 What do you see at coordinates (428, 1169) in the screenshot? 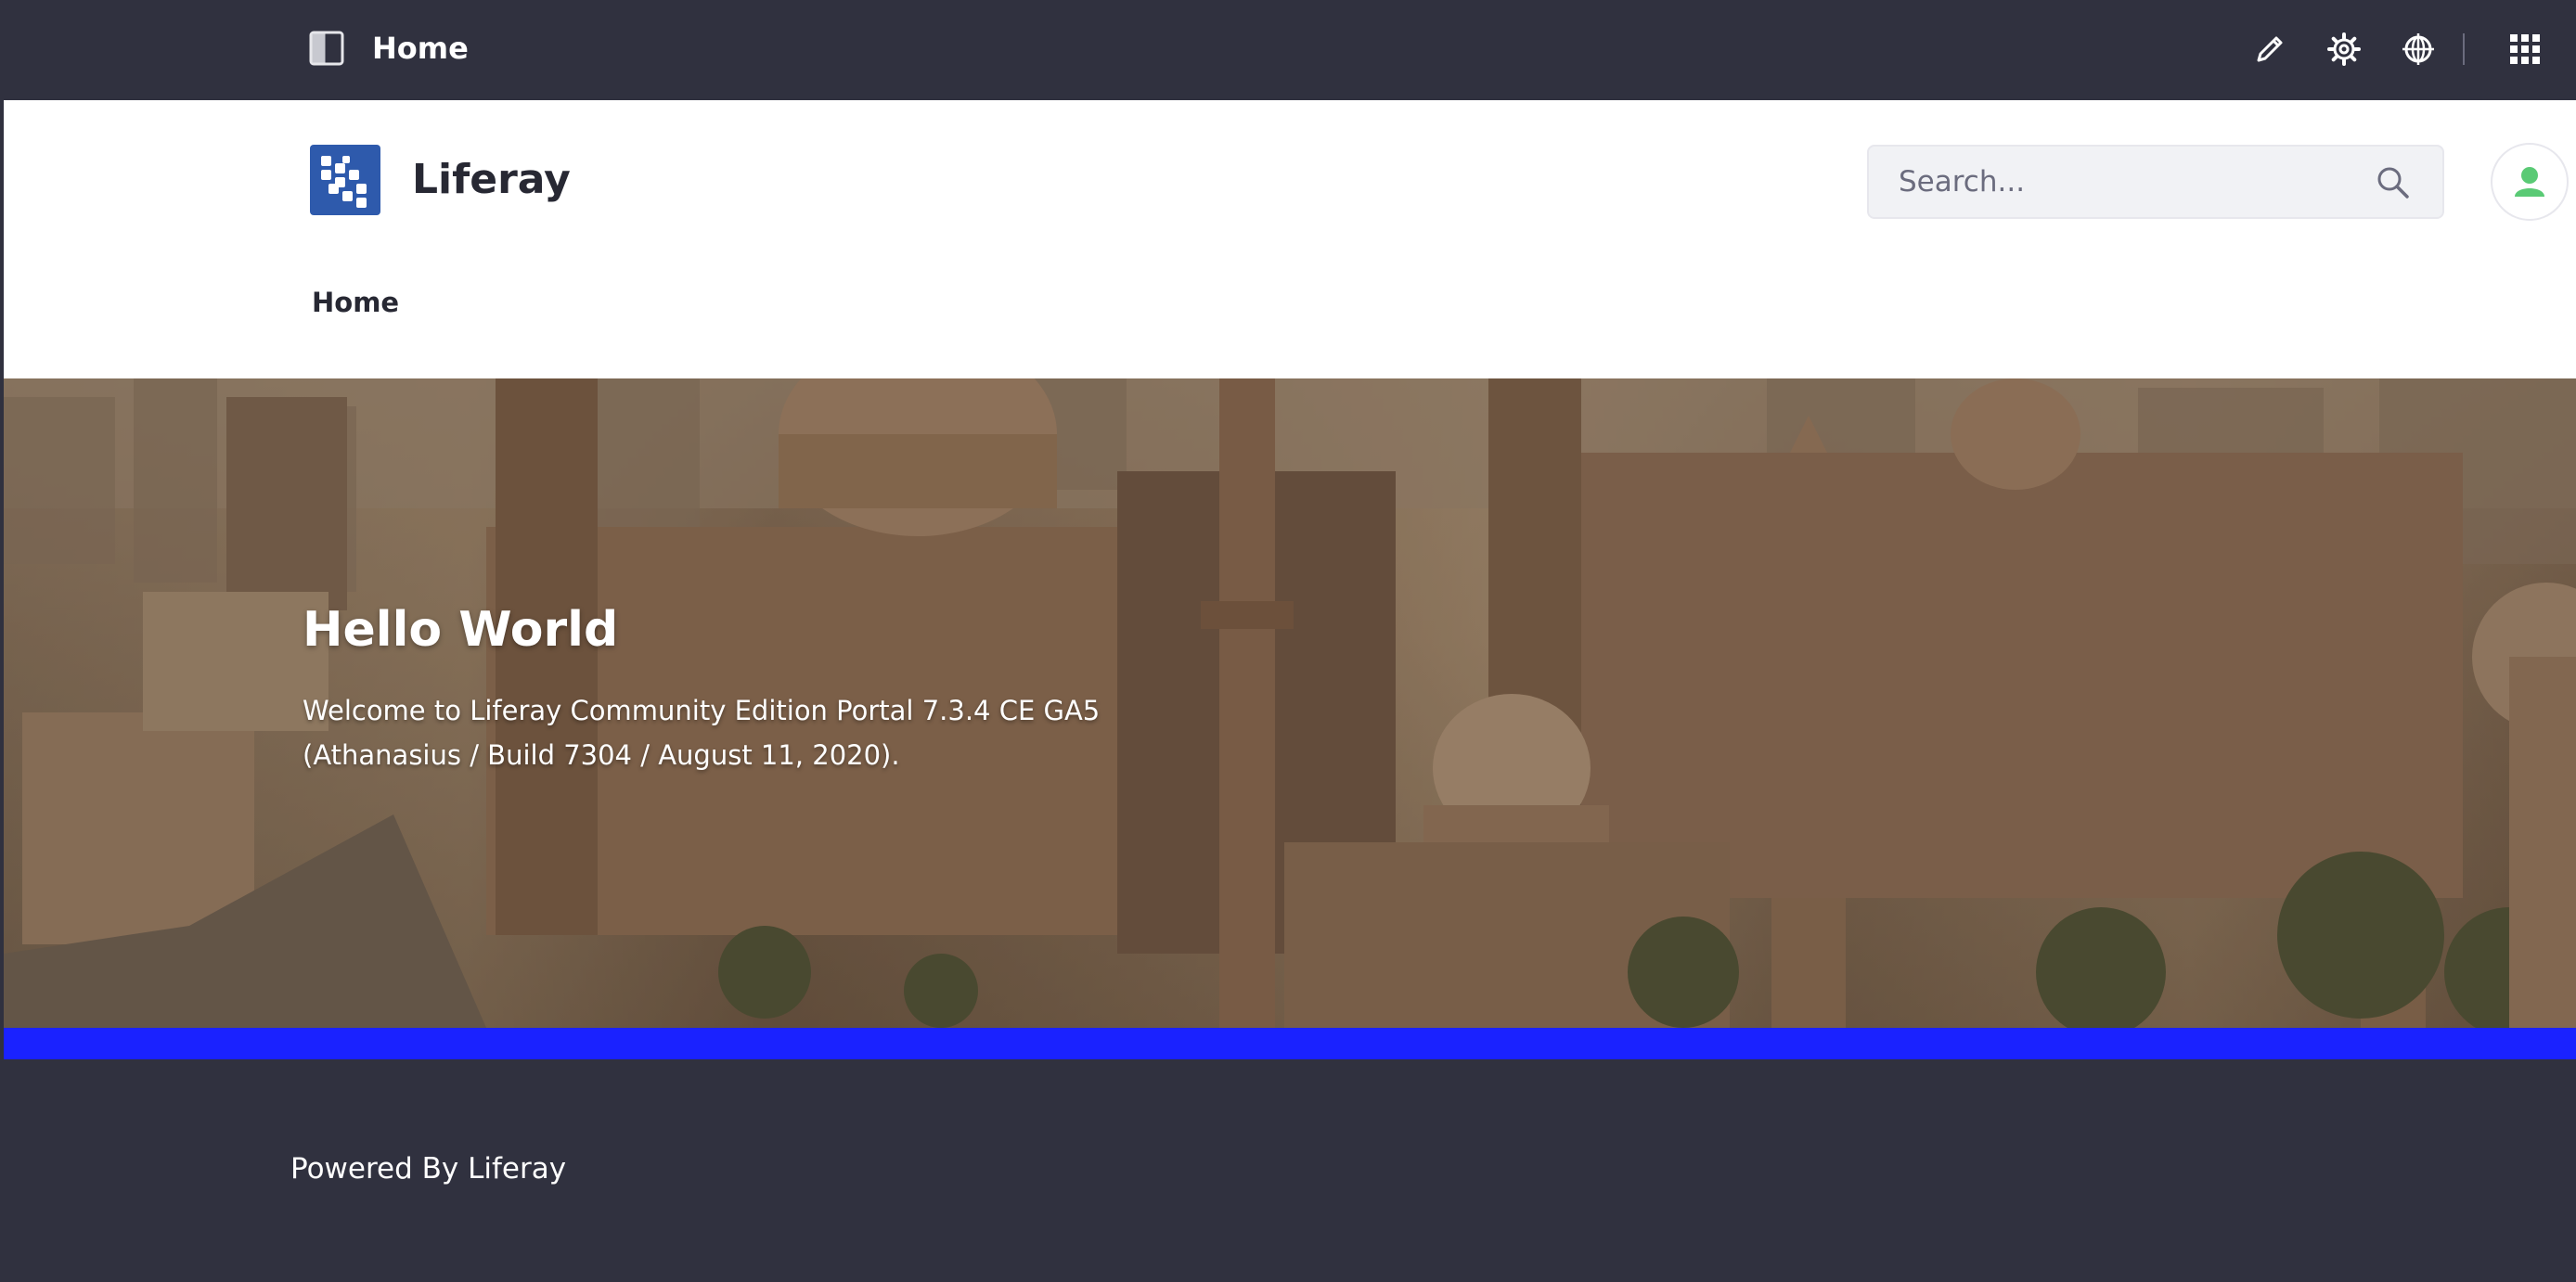
I see `footer-powered-by: Powered By Liferay` at bounding box center [428, 1169].